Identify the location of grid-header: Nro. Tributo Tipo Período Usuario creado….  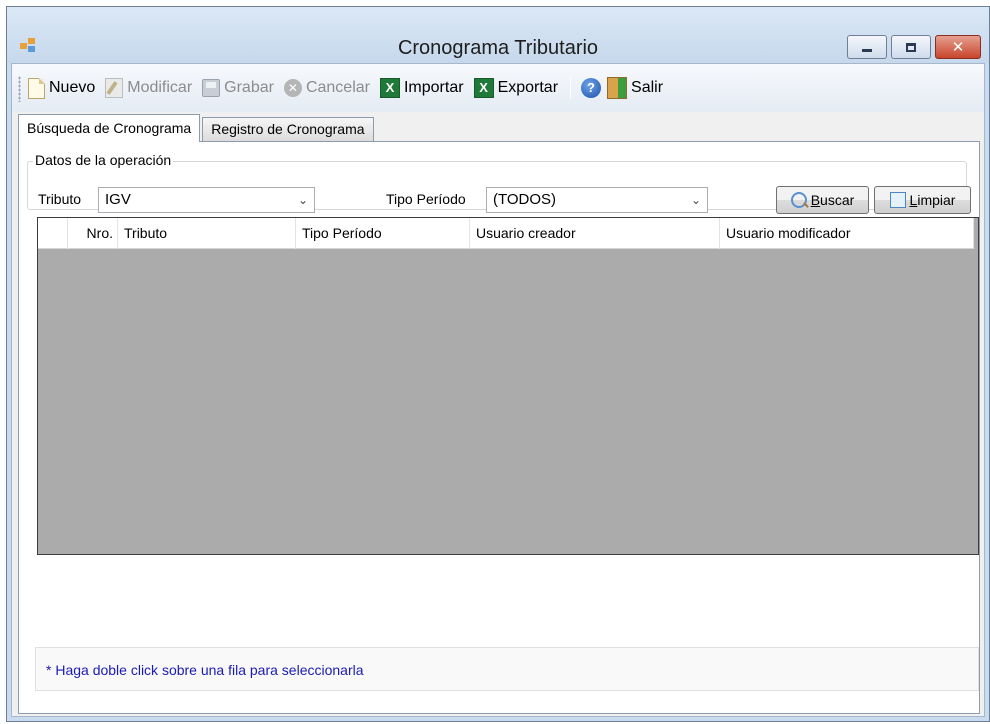
(506, 233).